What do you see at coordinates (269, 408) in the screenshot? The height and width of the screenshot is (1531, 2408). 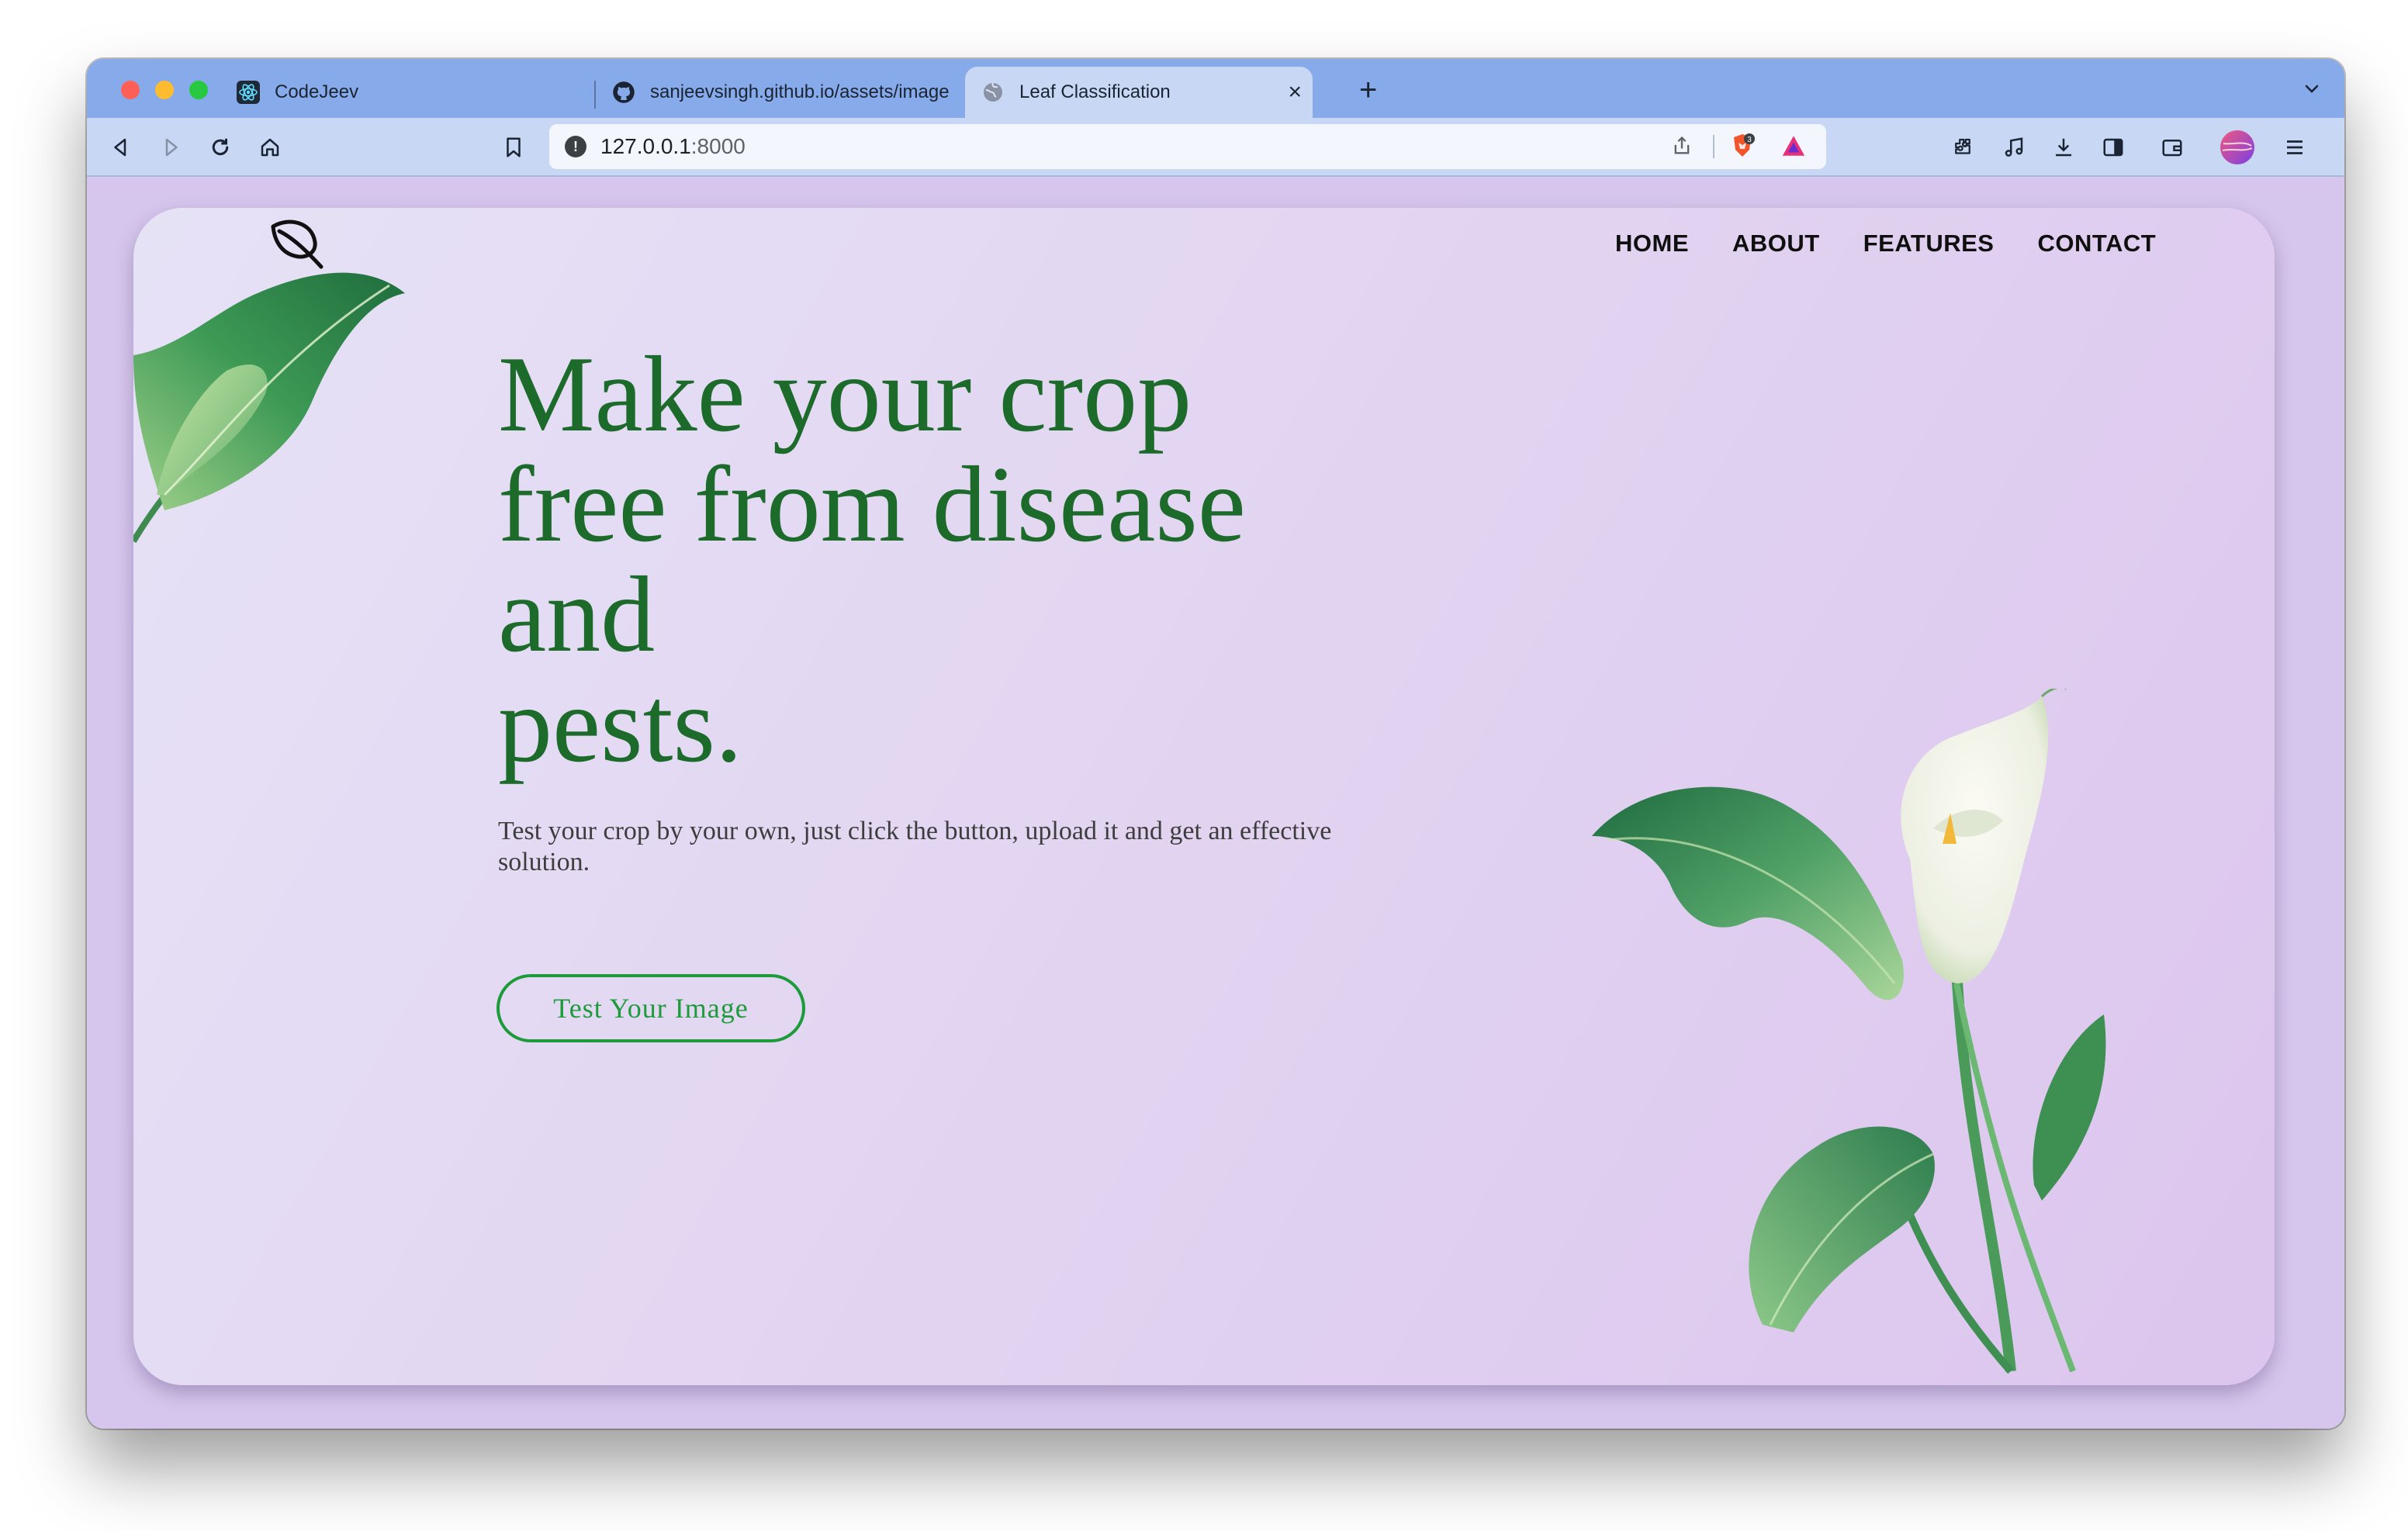 I see `leaf-decoration-icon` at bounding box center [269, 408].